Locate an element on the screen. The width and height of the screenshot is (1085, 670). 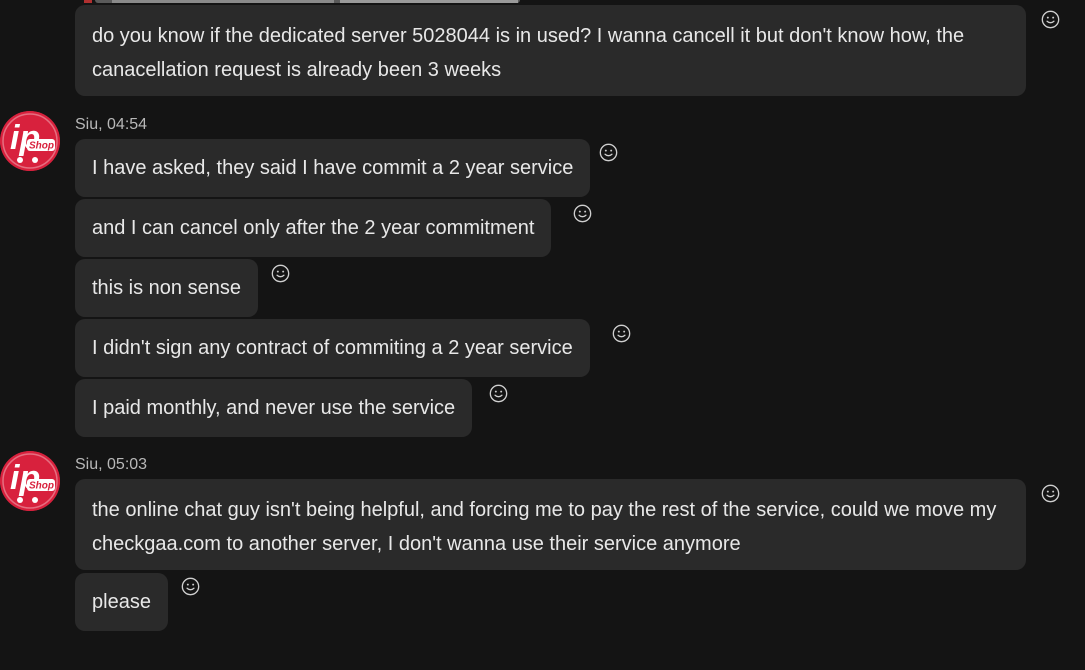
message-meta: Siu, 04:54 is located at coordinates (111, 124).